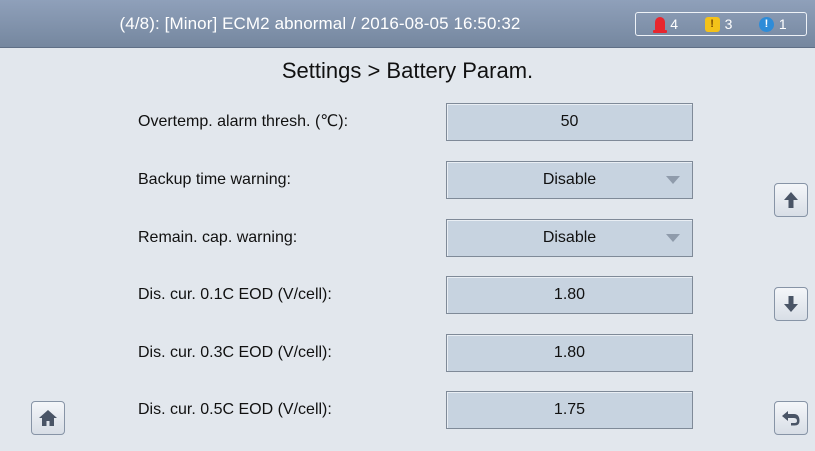 This screenshot has height=451, width=815. I want to click on scroll-up-button, so click(791, 200).